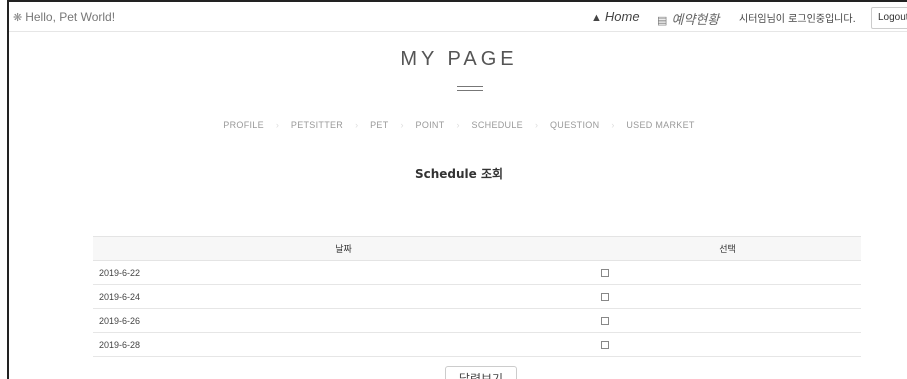  I want to click on nav-reservation-link: ▤ 예약현황, so click(688, 18).